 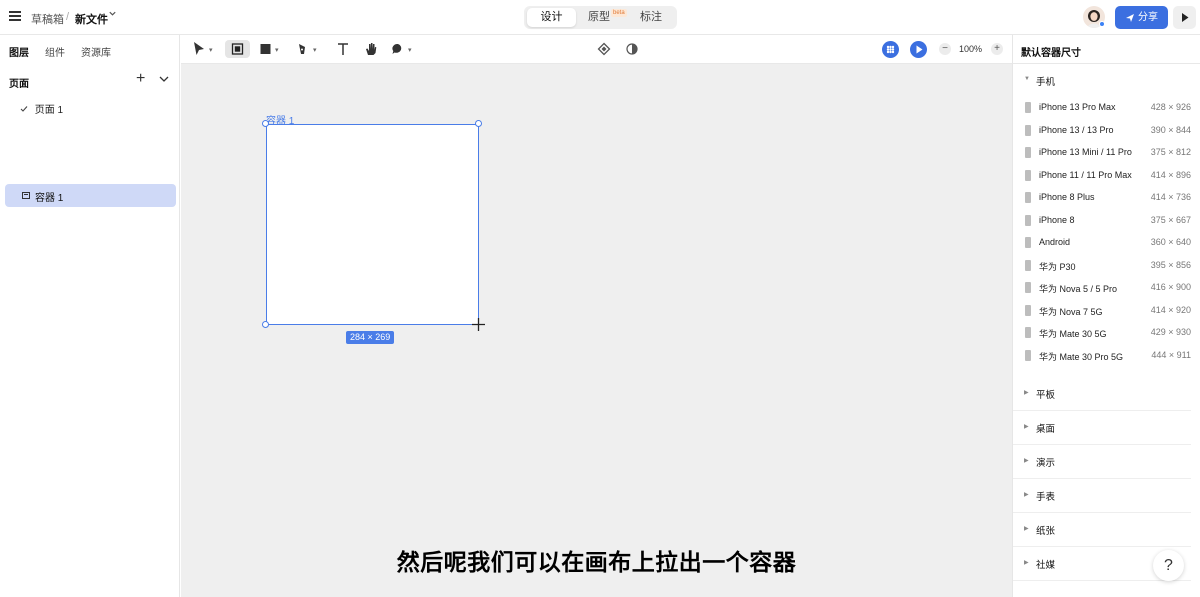 I want to click on breadcrumb-drafts: 草稿箱, so click(x=47, y=19).